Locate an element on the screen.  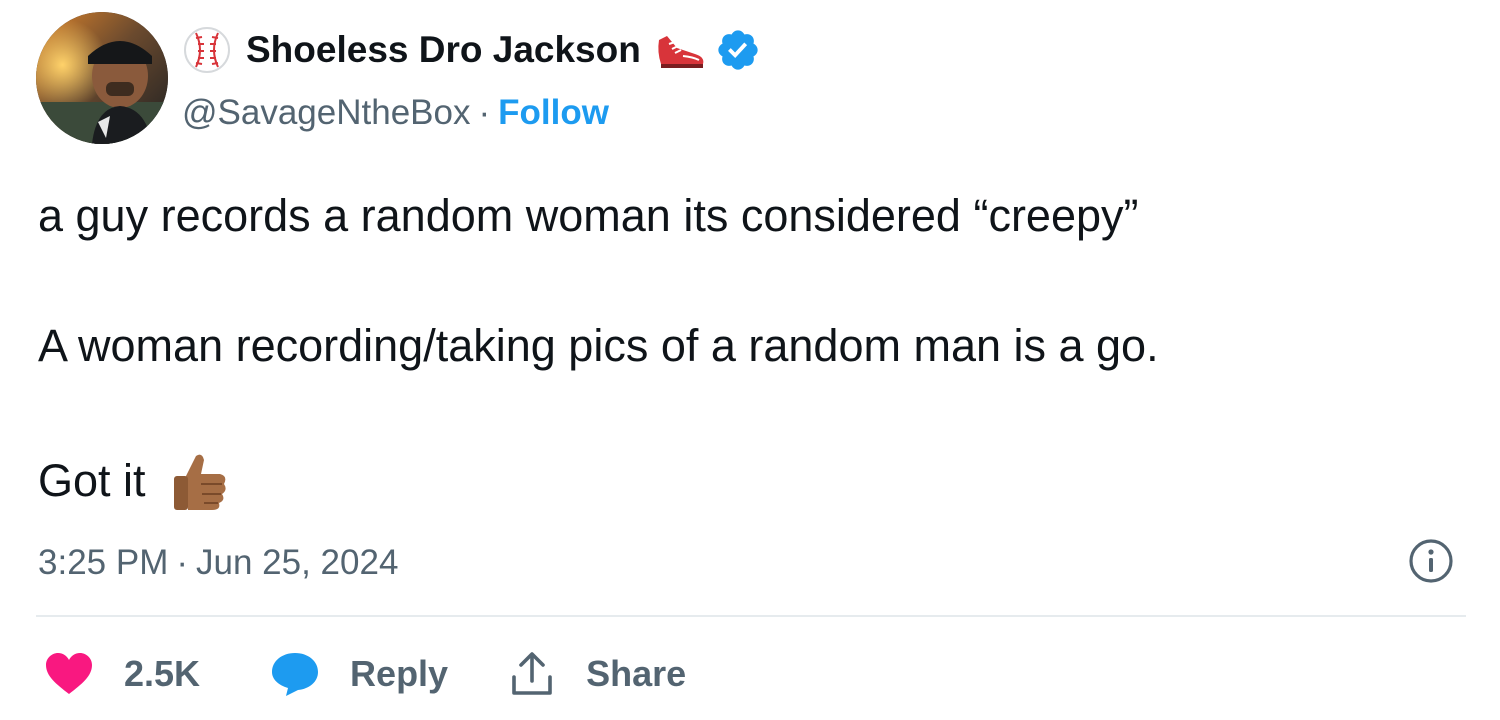
author-name-row: Shoeless Dro Jackson is located at coordinates (471, 50).